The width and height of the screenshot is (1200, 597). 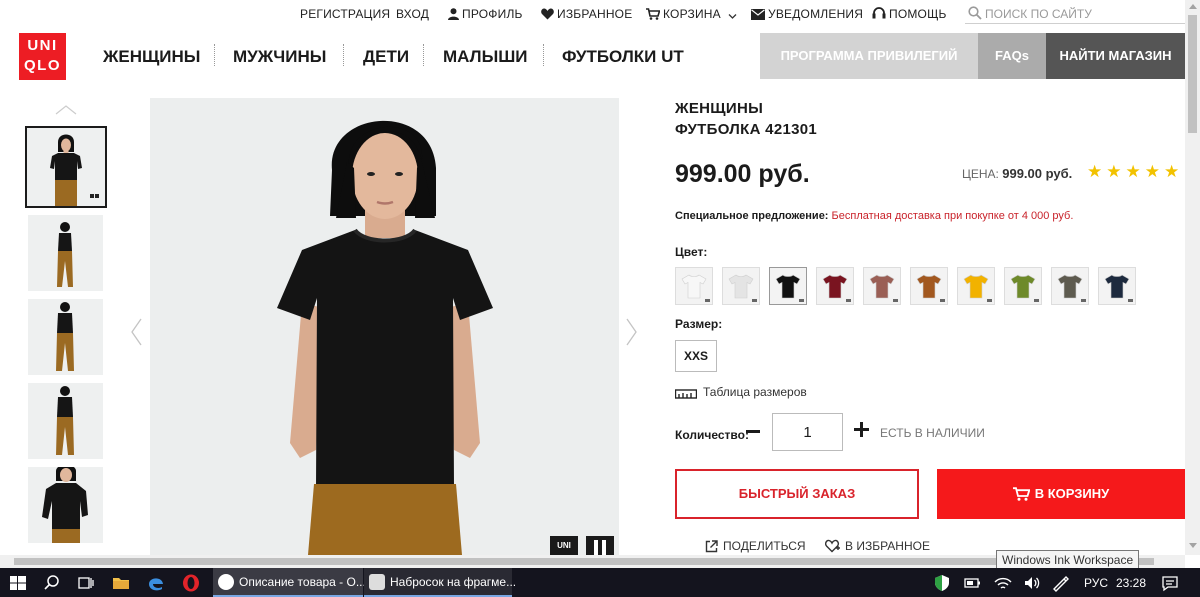 What do you see at coordinates (623, 57) in the screenshot?
I see `nav-ut: ФУТБОЛКИ UT` at bounding box center [623, 57].